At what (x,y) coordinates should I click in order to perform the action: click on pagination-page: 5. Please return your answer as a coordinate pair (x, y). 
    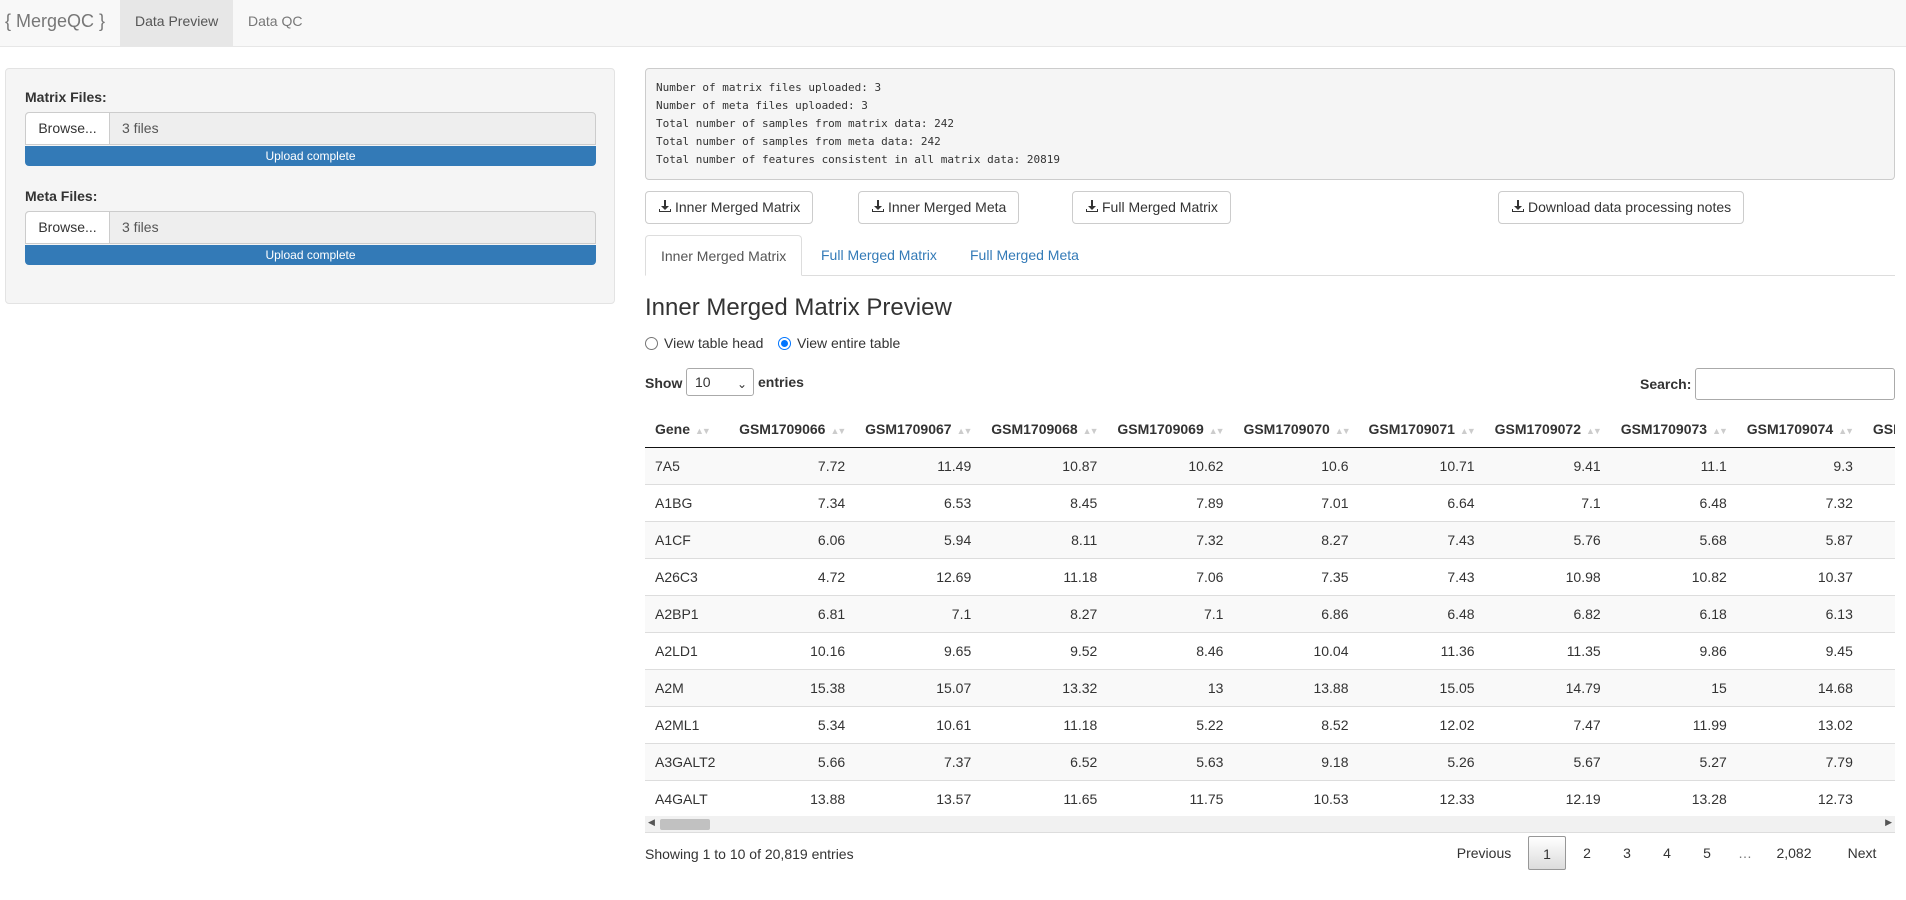
    Looking at the image, I should click on (1707, 853).